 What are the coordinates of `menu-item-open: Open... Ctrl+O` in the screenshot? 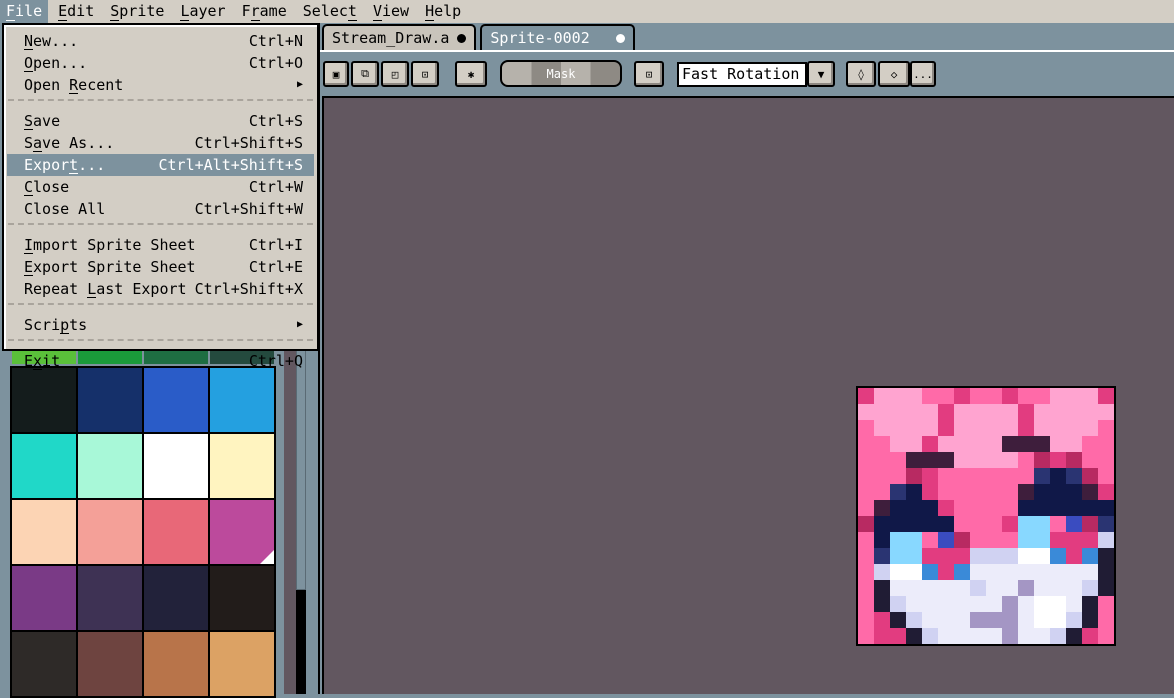 It's located at (160, 63).